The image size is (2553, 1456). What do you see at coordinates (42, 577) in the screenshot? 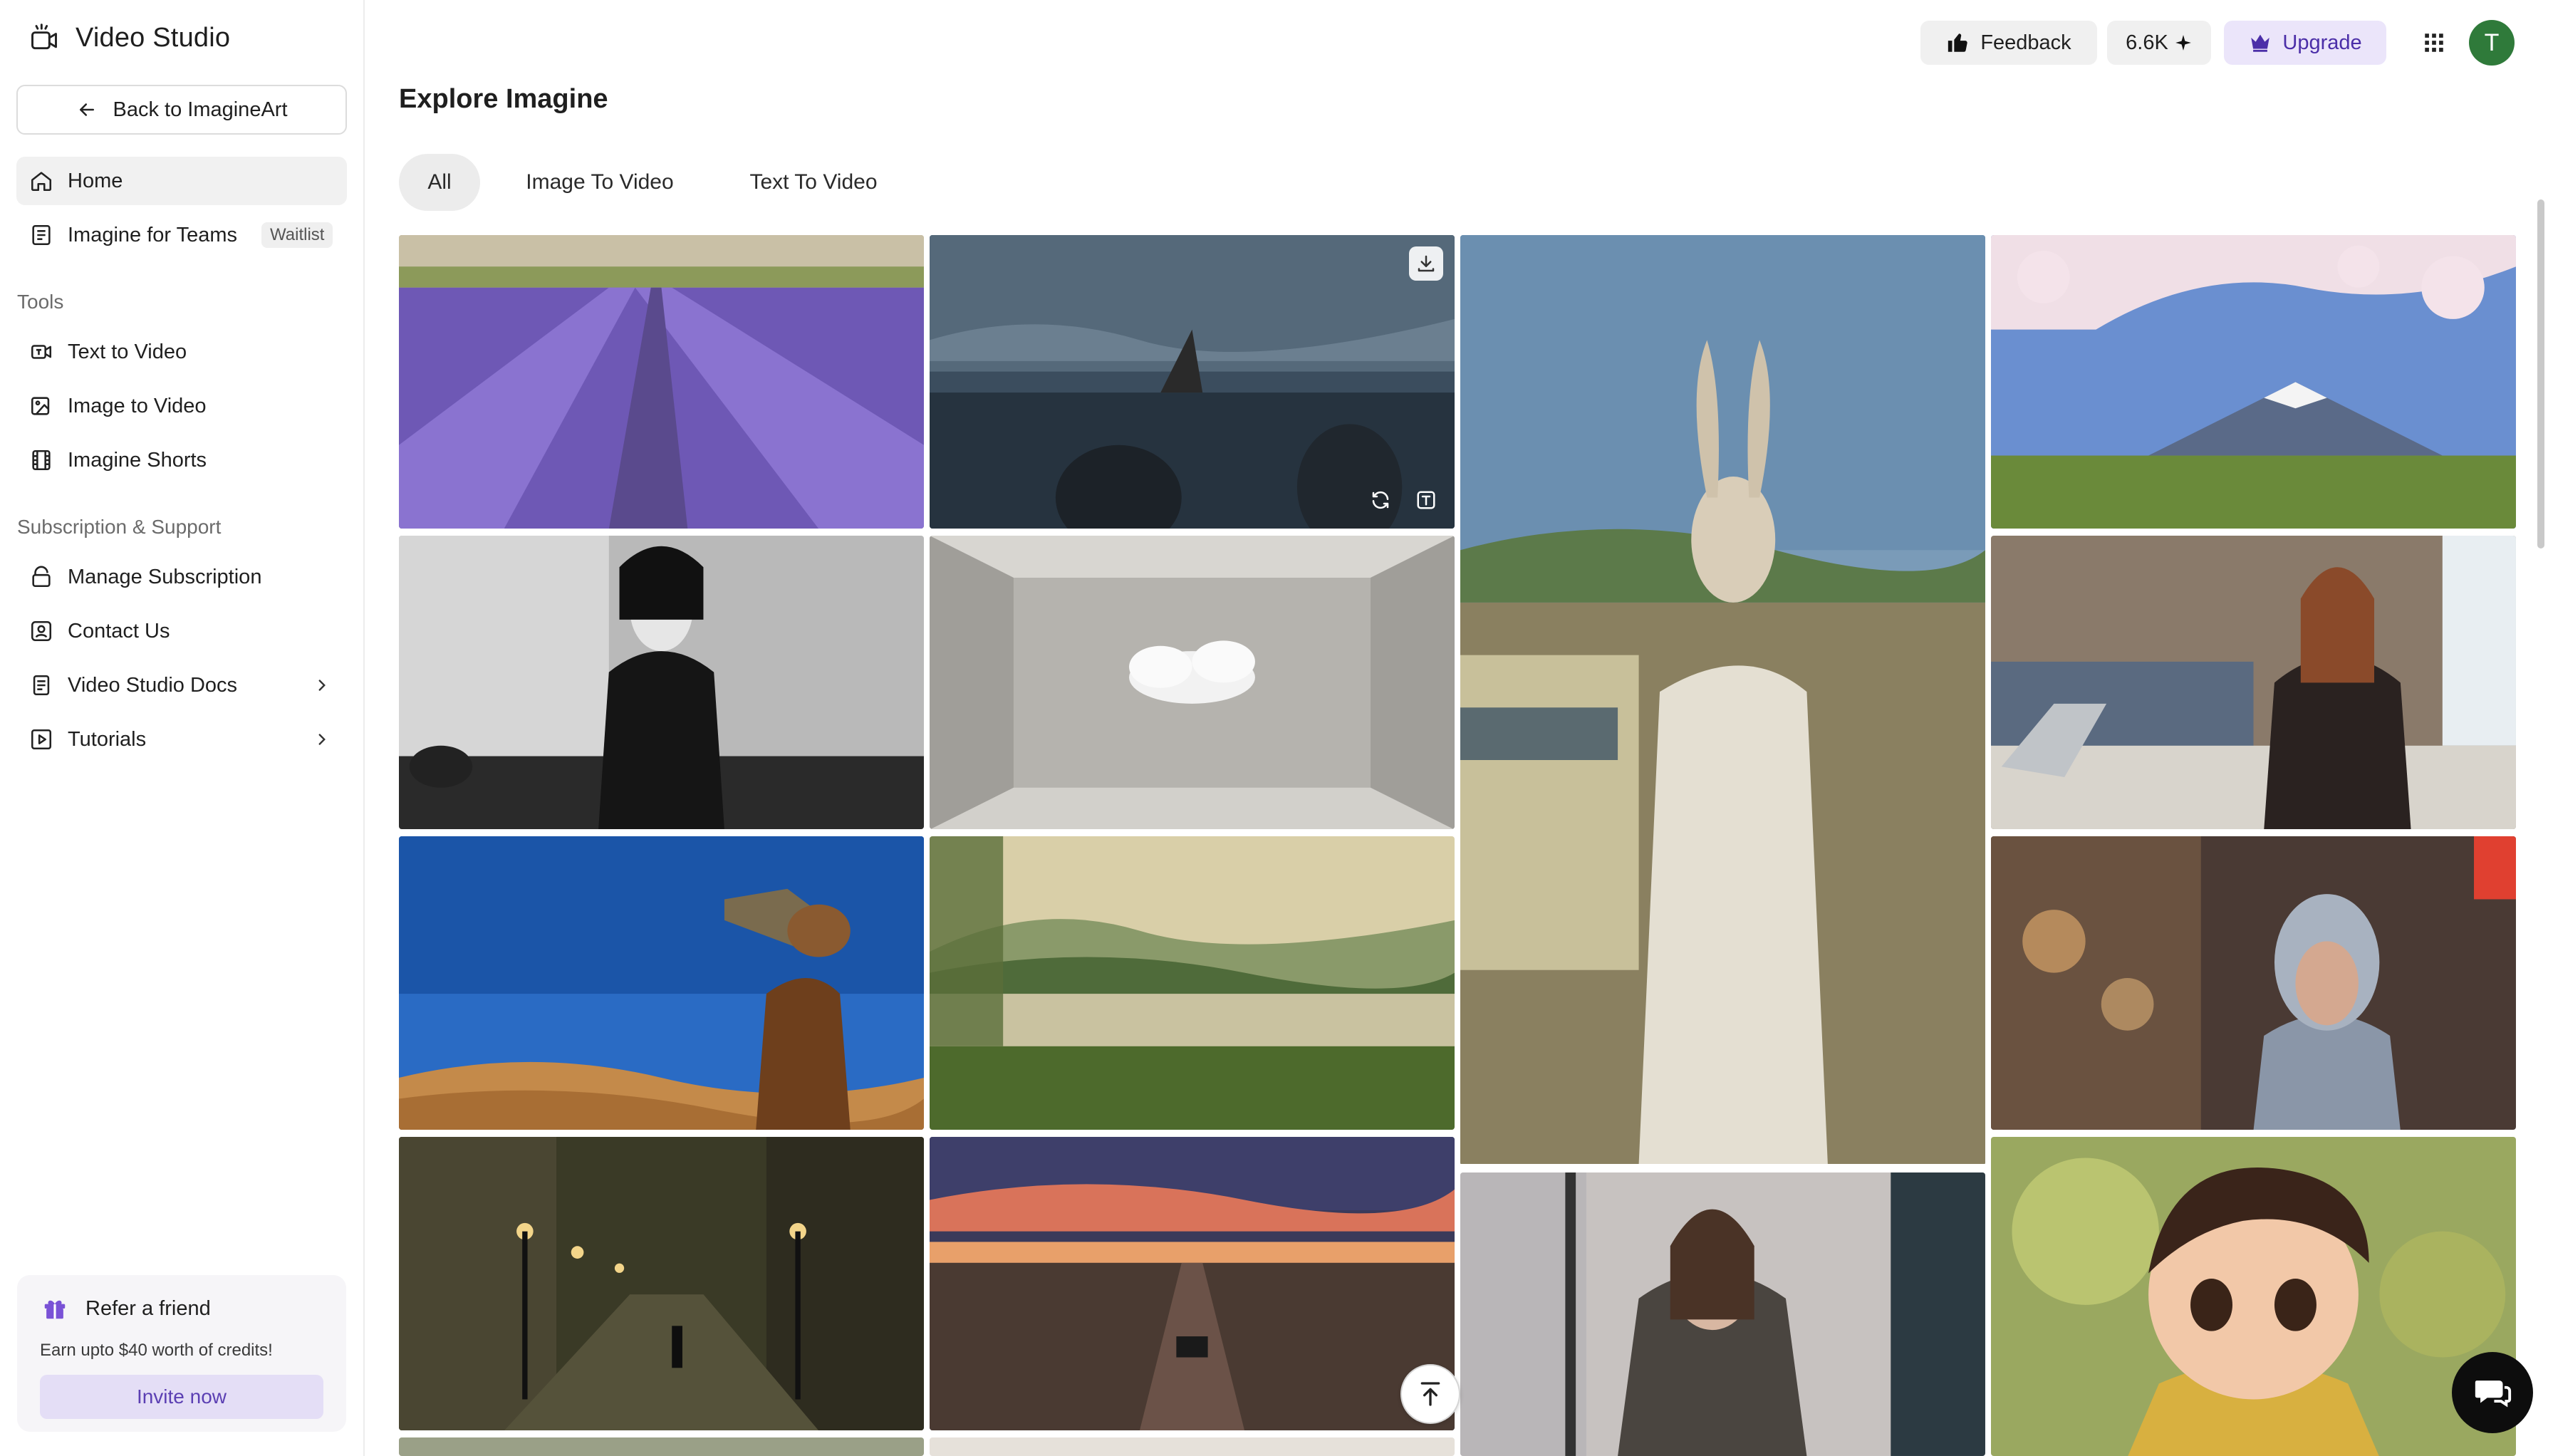
I see `subscription-icon` at bounding box center [42, 577].